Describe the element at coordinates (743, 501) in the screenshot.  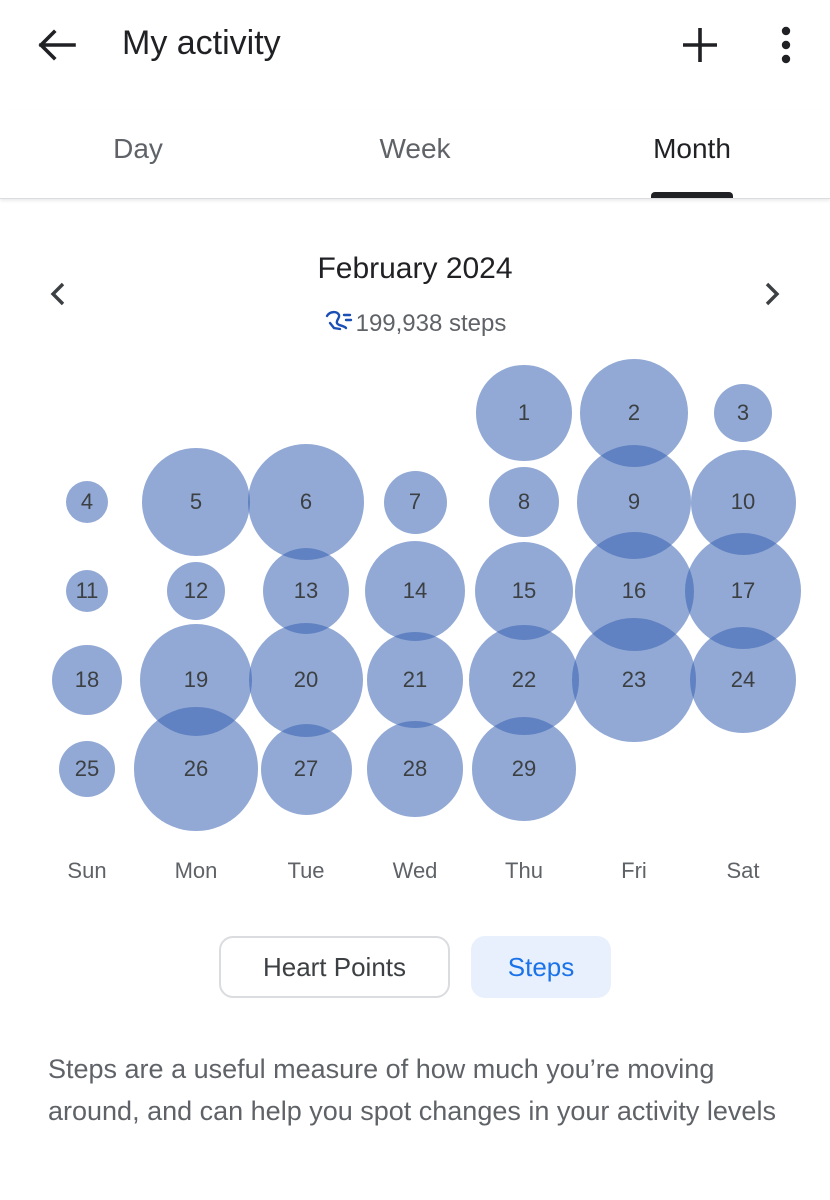
I see `day-number: 10` at that location.